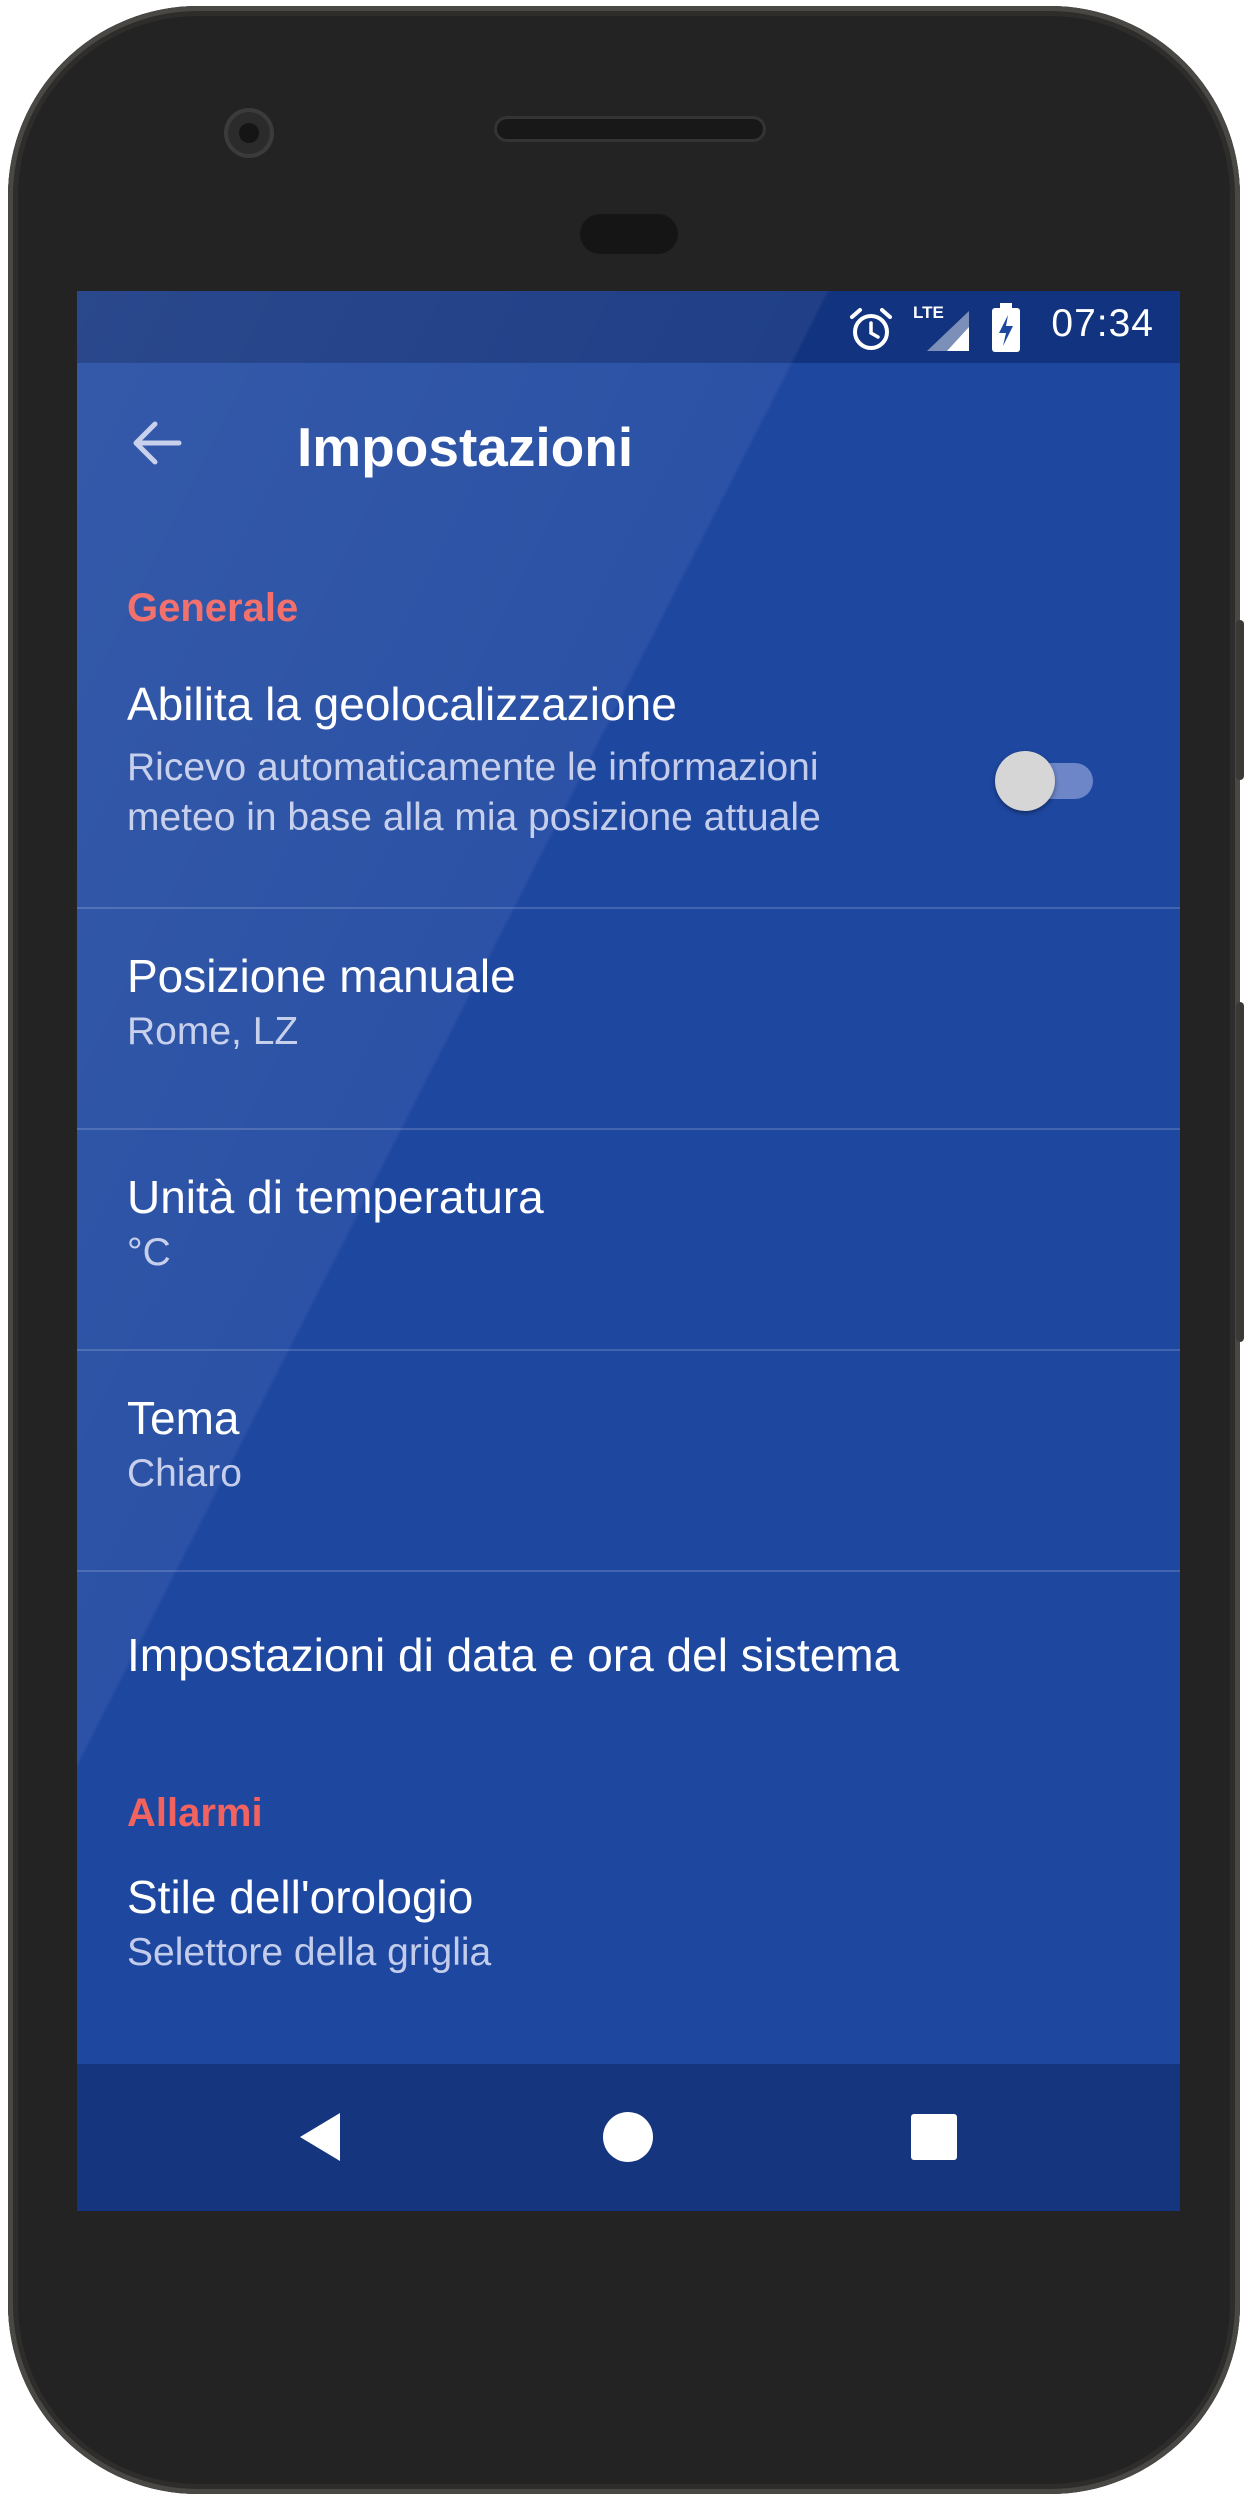 The width and height of the screenshot is (1250, 2500). Describe the element at coordinates (213, 608) in the screenshot. I see `section-header-general: Generale` at that location.